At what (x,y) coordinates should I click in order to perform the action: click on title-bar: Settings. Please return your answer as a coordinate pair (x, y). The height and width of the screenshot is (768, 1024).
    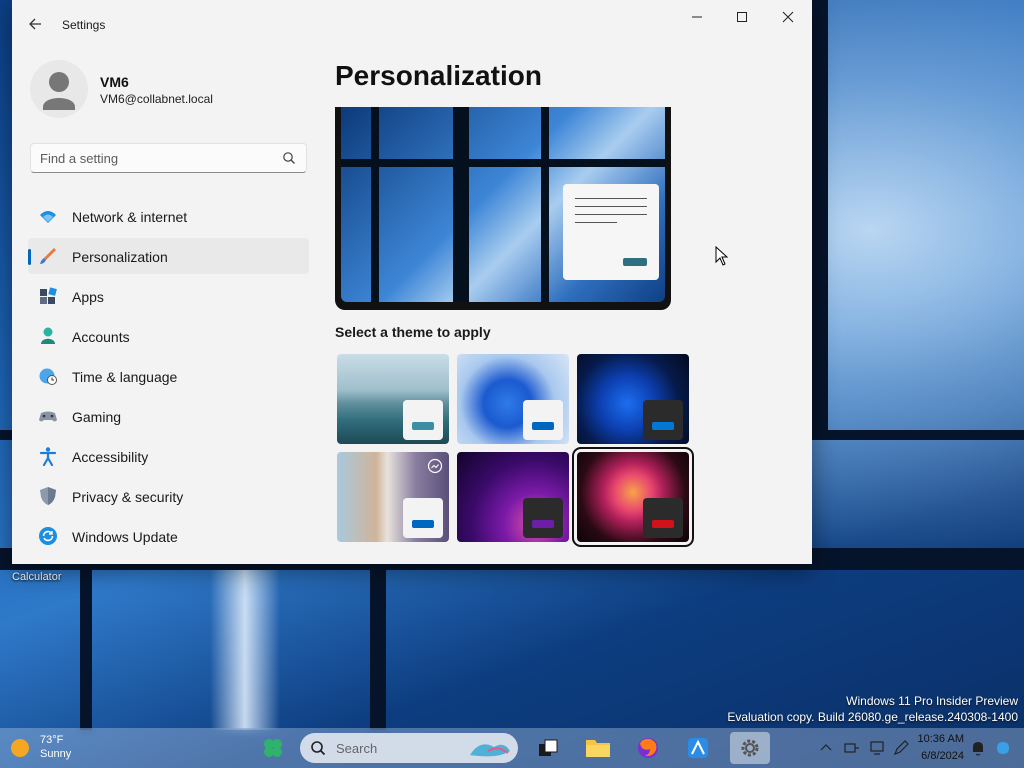
    Looking at the image, I should click on (412, 25).